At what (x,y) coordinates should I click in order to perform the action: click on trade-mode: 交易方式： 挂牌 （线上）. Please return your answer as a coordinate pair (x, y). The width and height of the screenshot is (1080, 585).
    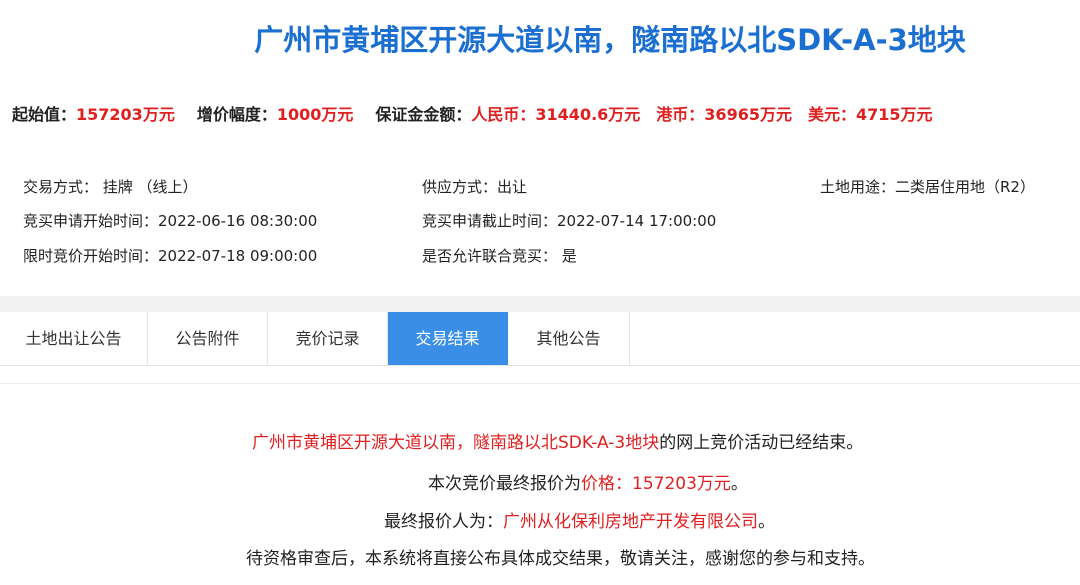
    Looking at the image, I should click on (110, 187).